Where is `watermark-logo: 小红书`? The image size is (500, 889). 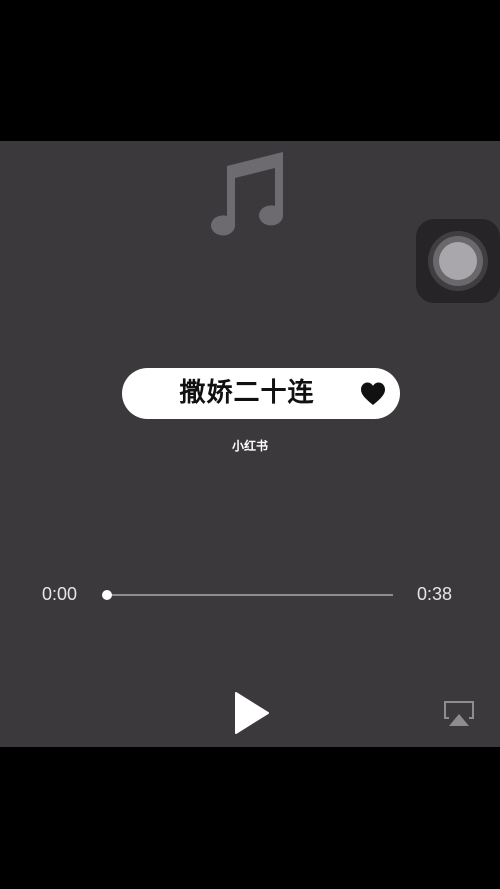 watermark-logo: 小红书 is located at coordinates (249, 446).